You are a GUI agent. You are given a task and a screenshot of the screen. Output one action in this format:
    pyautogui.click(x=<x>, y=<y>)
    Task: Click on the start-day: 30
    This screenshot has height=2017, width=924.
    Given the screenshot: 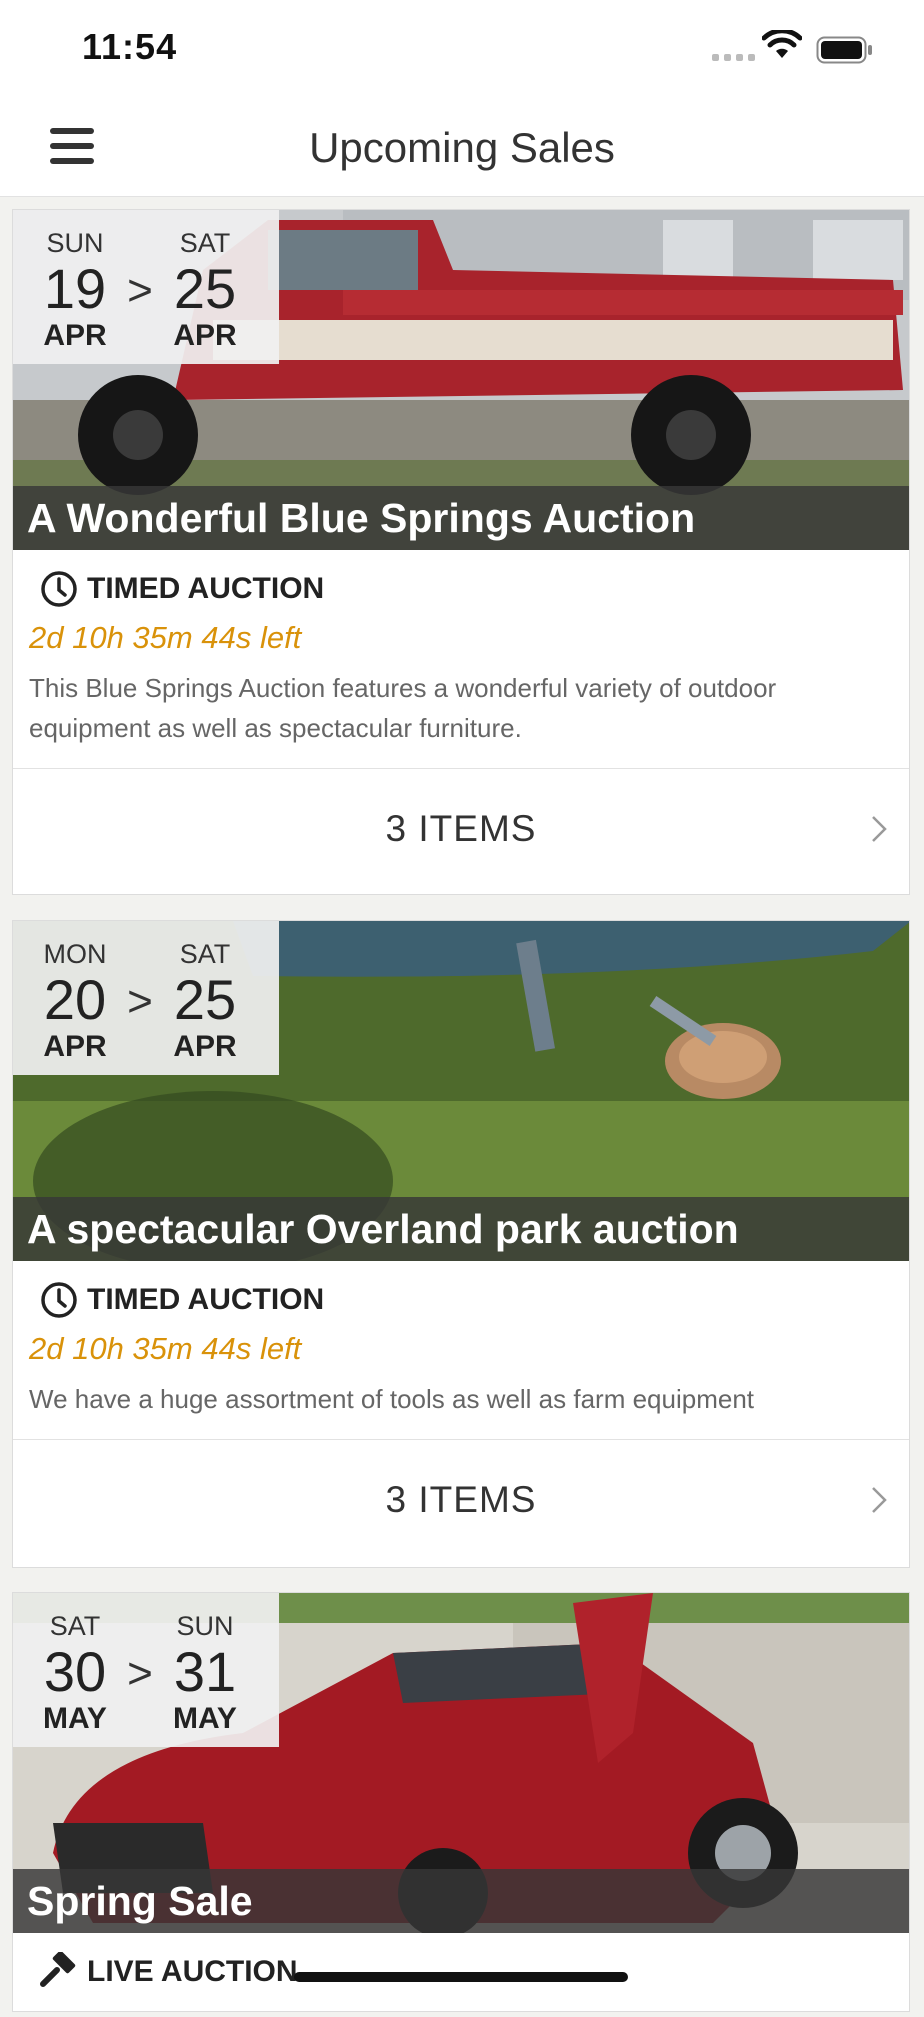 What is the action you would take?
    pyautogui.click(x=75, y=1671)
    